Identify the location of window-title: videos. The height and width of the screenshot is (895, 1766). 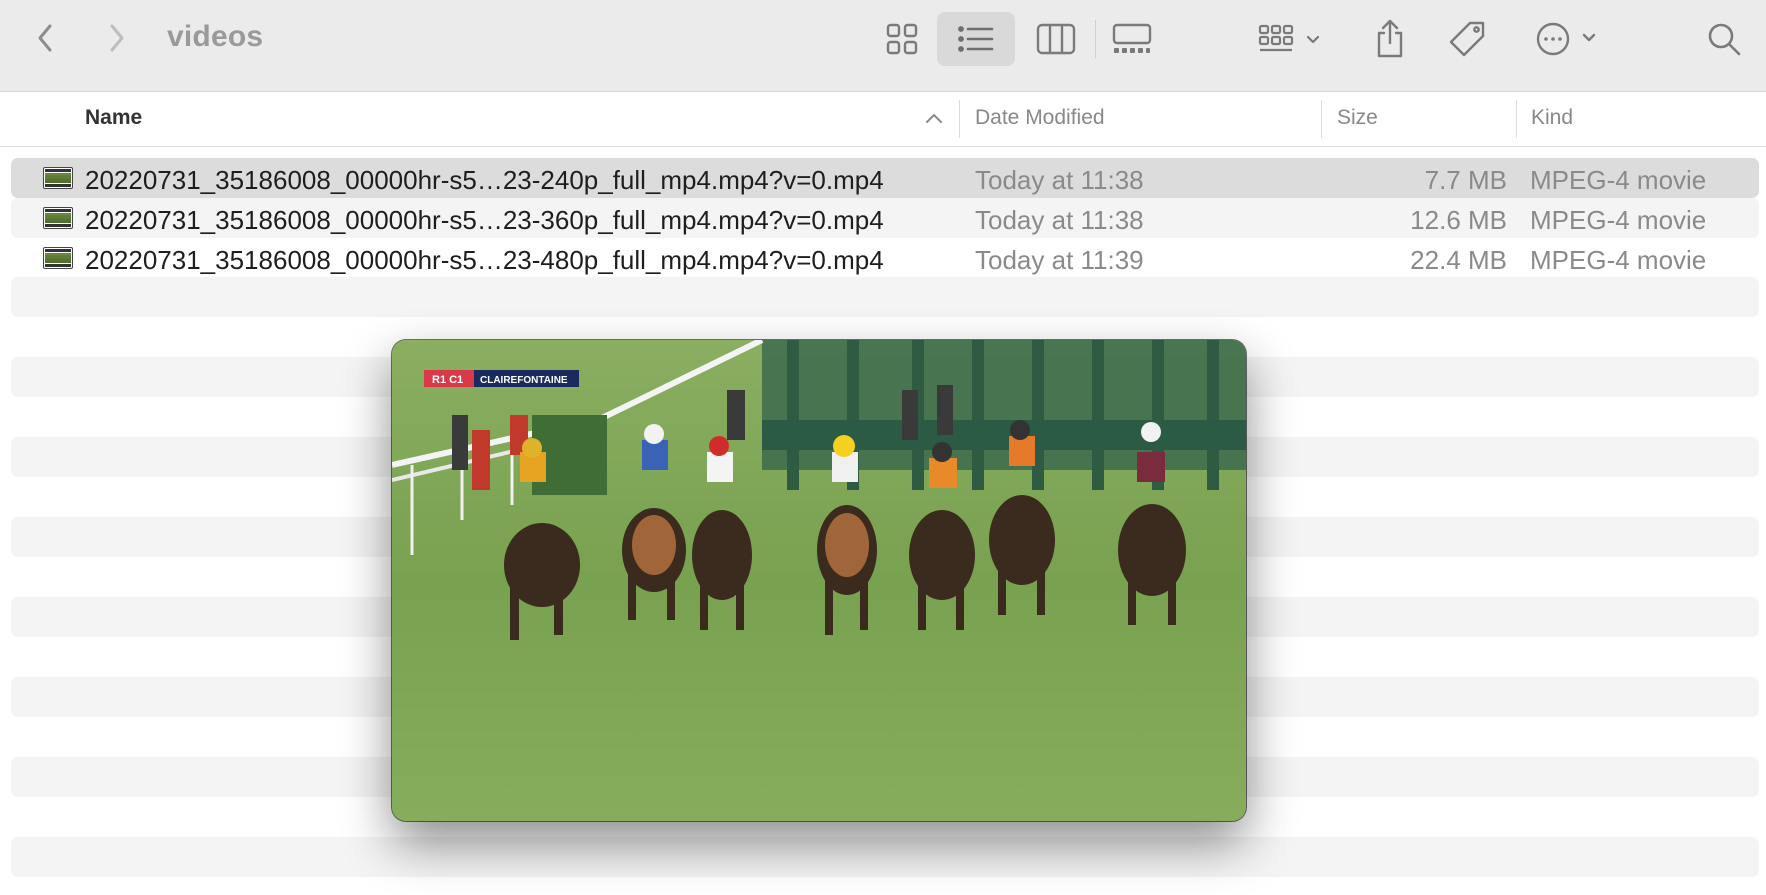
(215, 36).